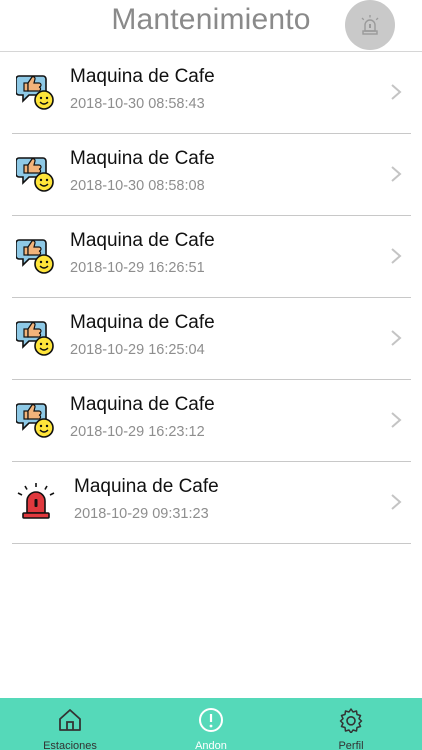  I want to click on list-item: Maquina de Cafe 2018-10-29 16:25:04, so click(211, 339).